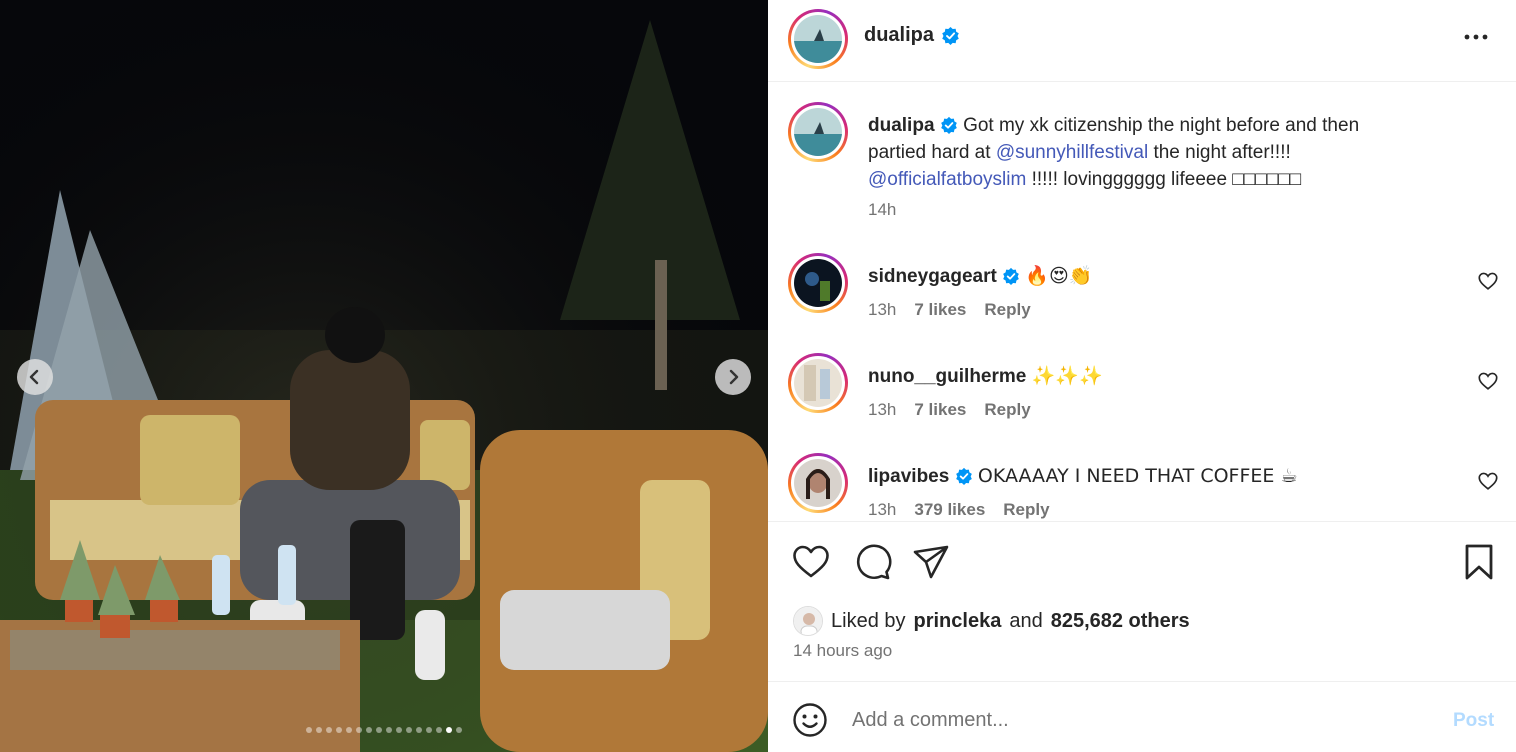 This screenshot has height=752, width=1516. I want to click on add-comment-bar: Post, so click(1142, 716).